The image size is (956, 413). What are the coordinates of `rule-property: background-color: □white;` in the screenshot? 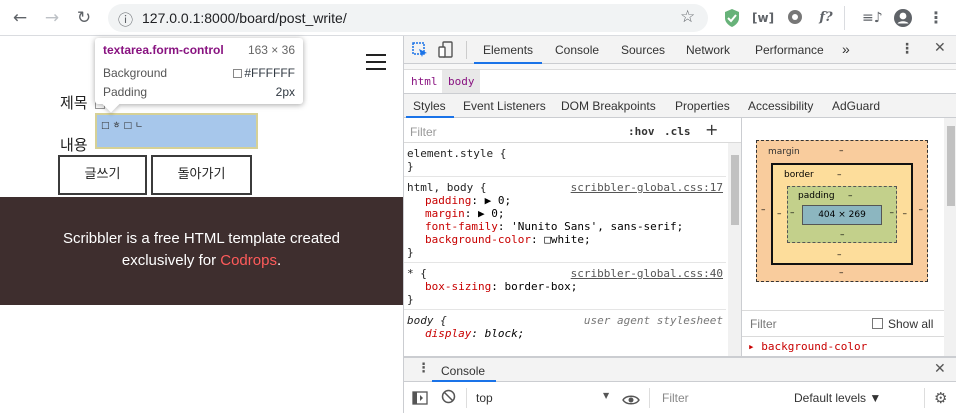 It's located at (564, 239).